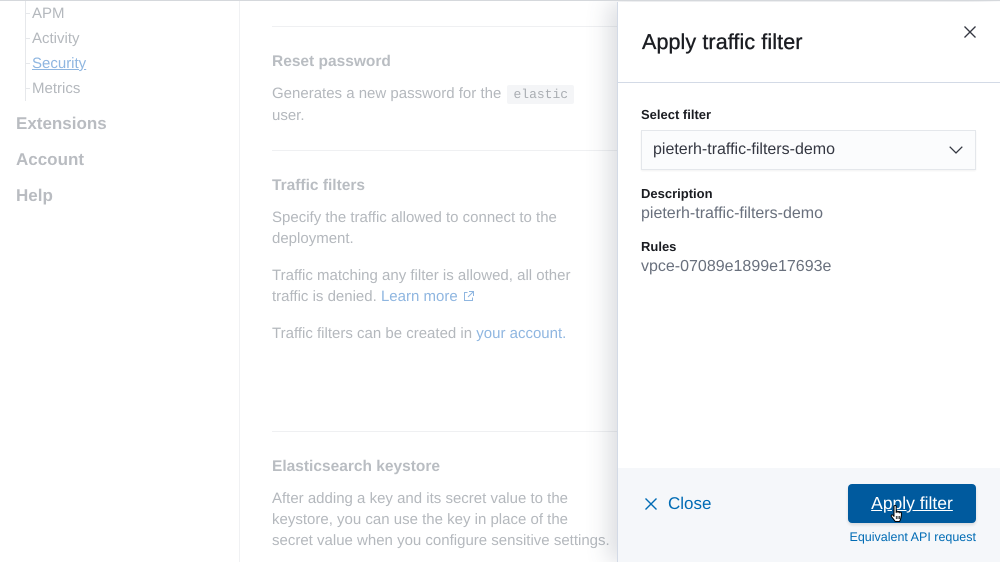  I want to click on nav-item: Activity, so click(53, 38).